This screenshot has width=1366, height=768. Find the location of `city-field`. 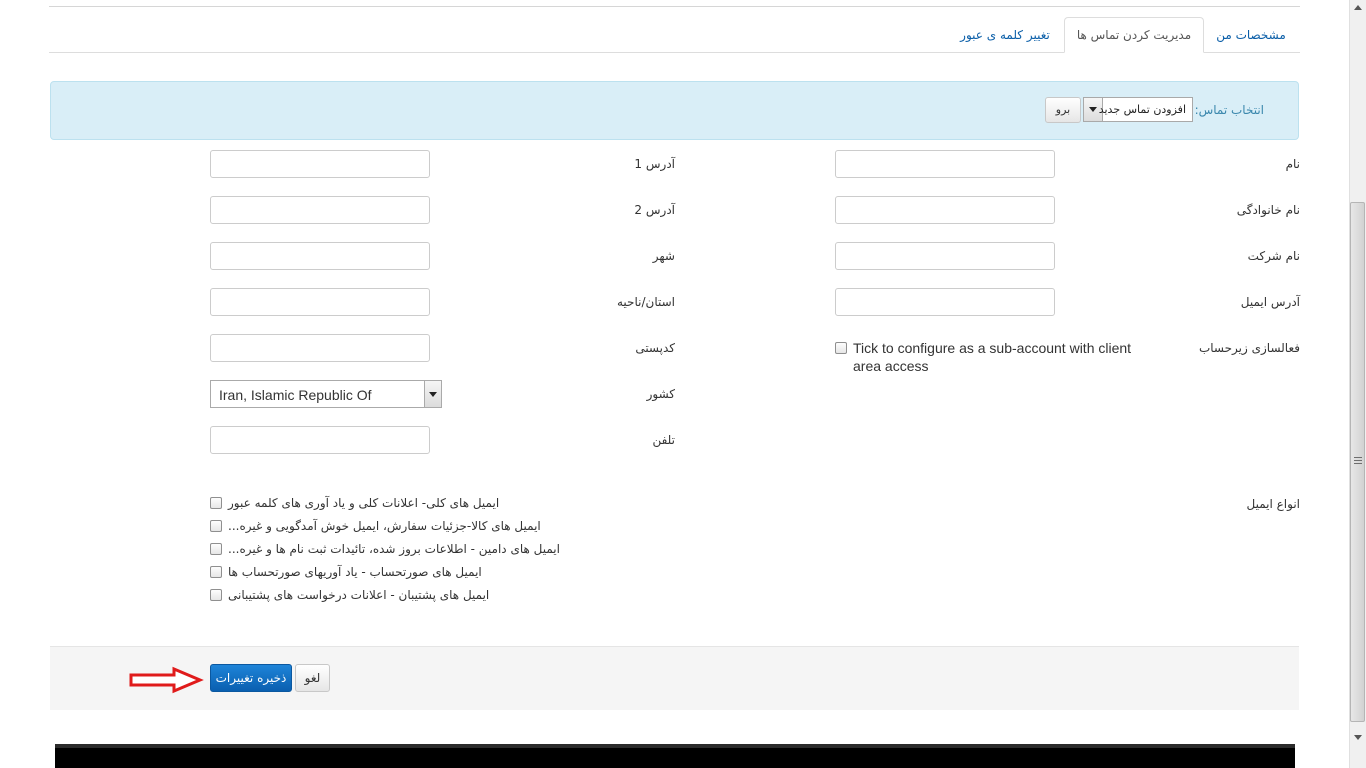

city-field is located at coordinates (320, 256).